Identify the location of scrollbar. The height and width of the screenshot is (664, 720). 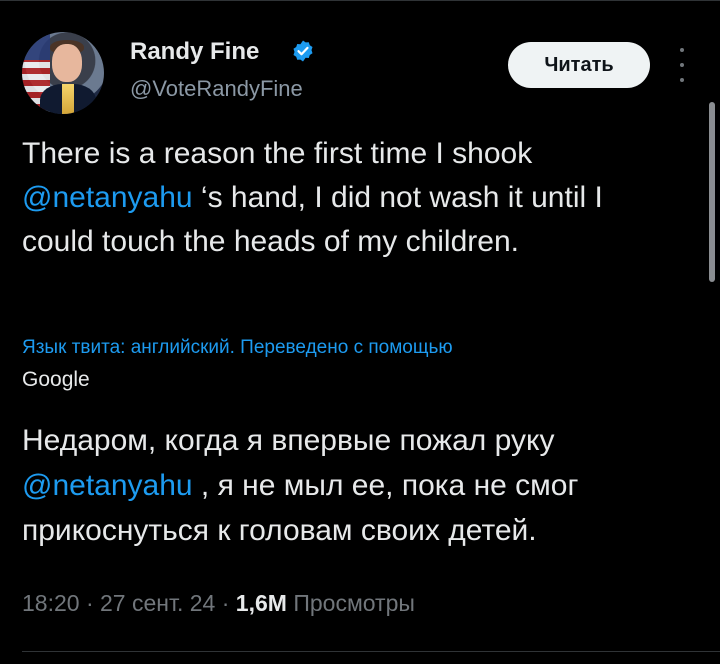
(712, 192).